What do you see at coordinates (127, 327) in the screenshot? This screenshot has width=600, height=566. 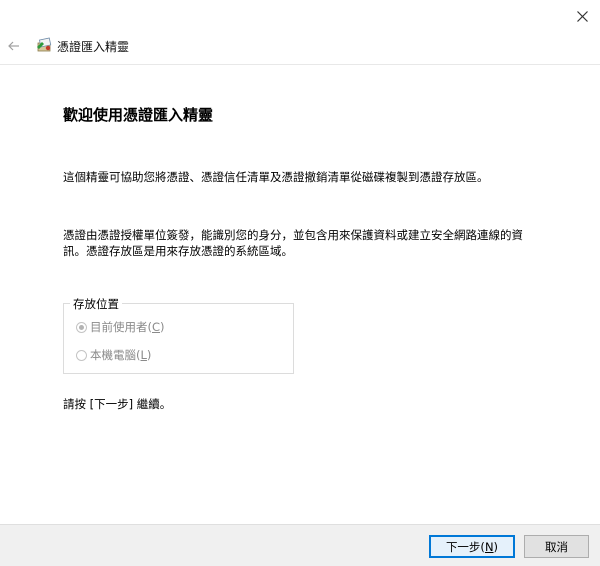 I see `radio-current-user-label: 目前使用者(C)` at bounding box center [127, 327].